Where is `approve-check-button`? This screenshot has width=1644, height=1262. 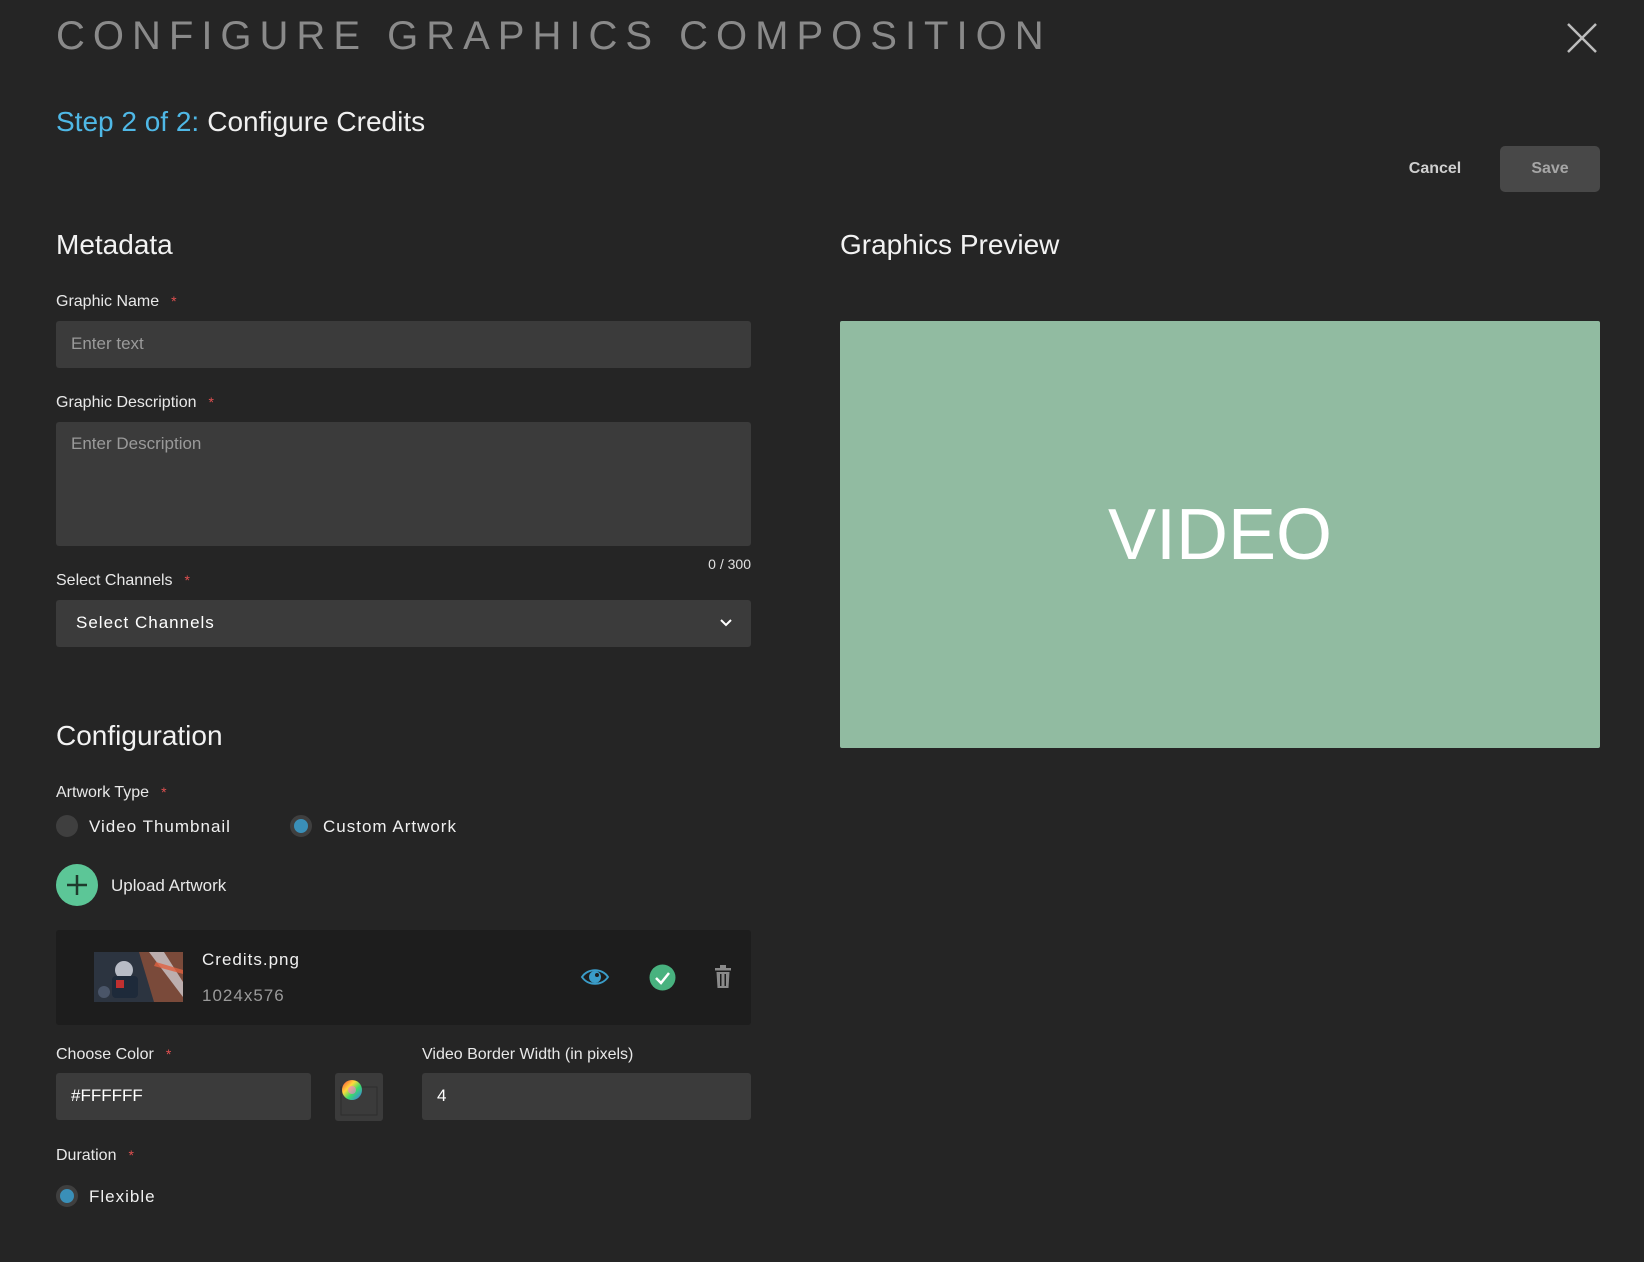 approve-check-button is located at coordinates (662, 977).